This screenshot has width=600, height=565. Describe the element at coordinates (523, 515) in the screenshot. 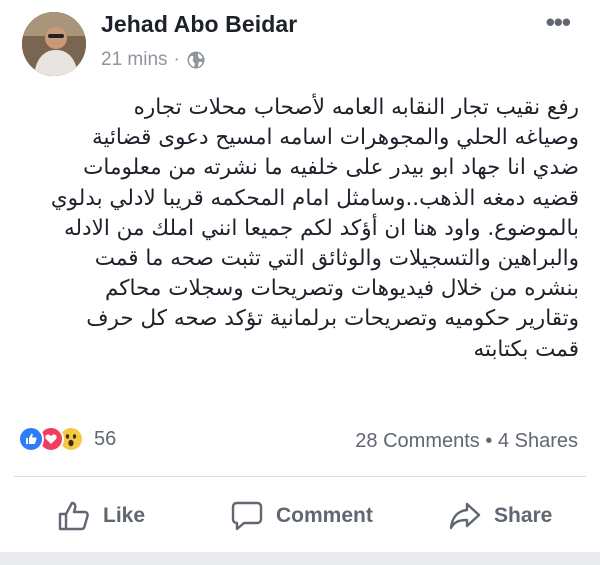

I see `share-label: Share` at that location.